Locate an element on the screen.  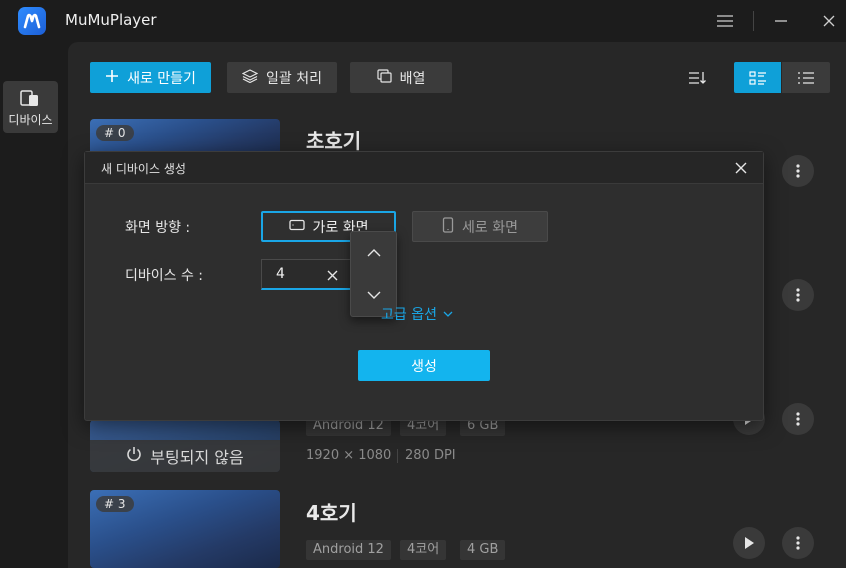
portrait-option: 세로 화면 is located at coordinates (480, 226).